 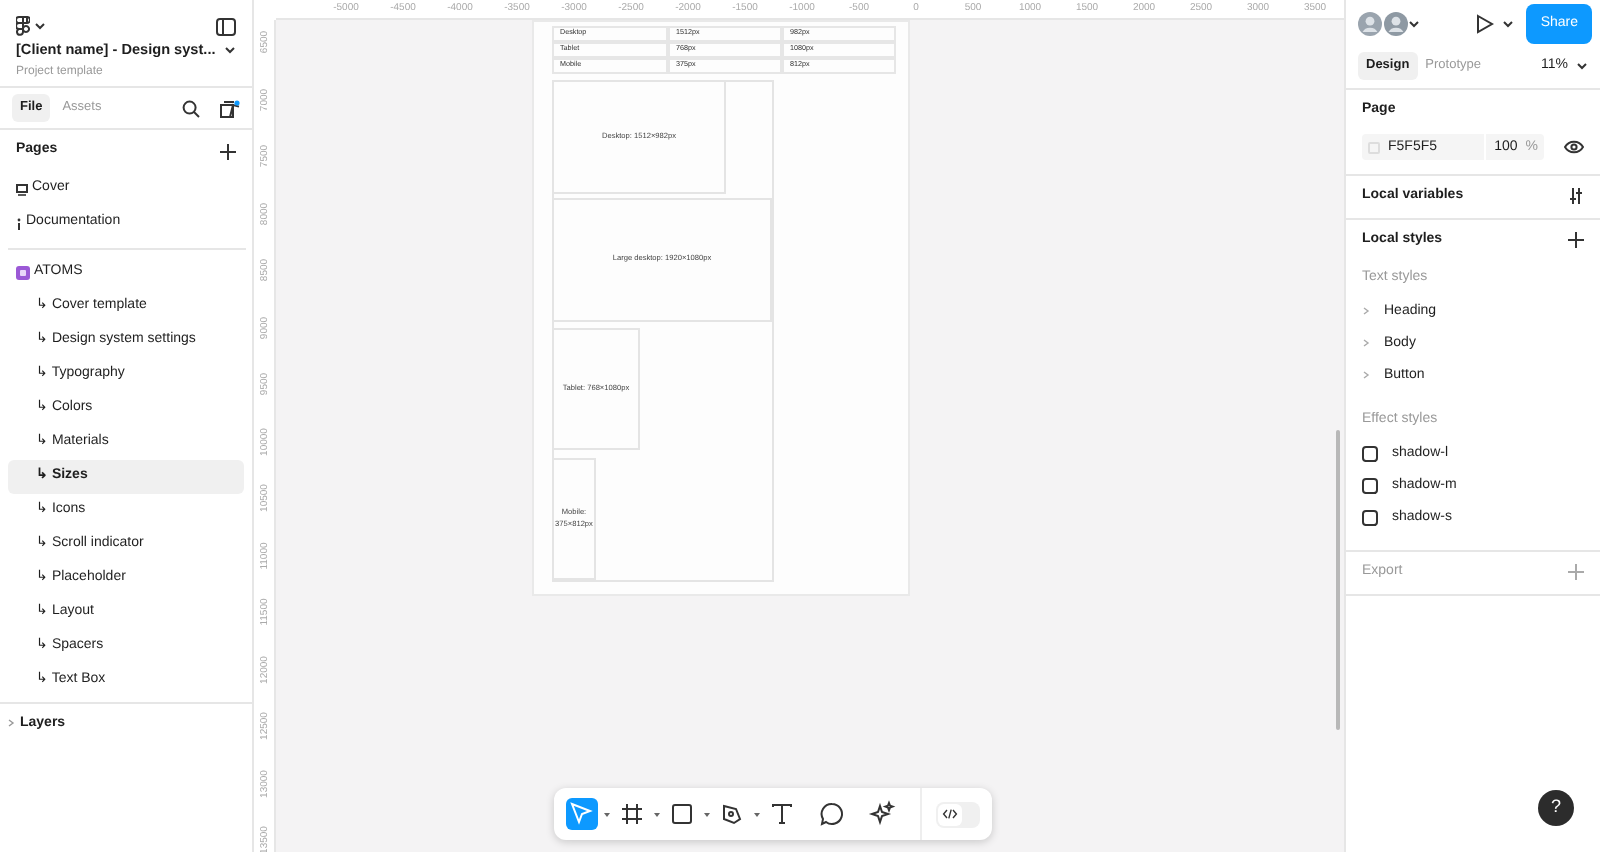 I want to click on search-icon, so click(x=191, y=108).